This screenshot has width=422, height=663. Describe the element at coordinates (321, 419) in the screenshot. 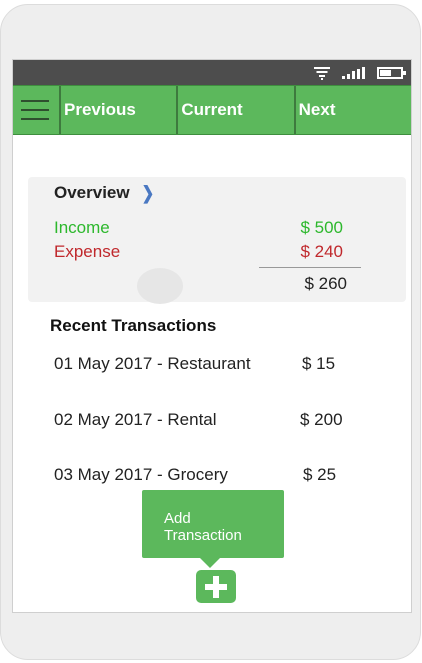

I see `transaction-amount: $ 200` at that location.